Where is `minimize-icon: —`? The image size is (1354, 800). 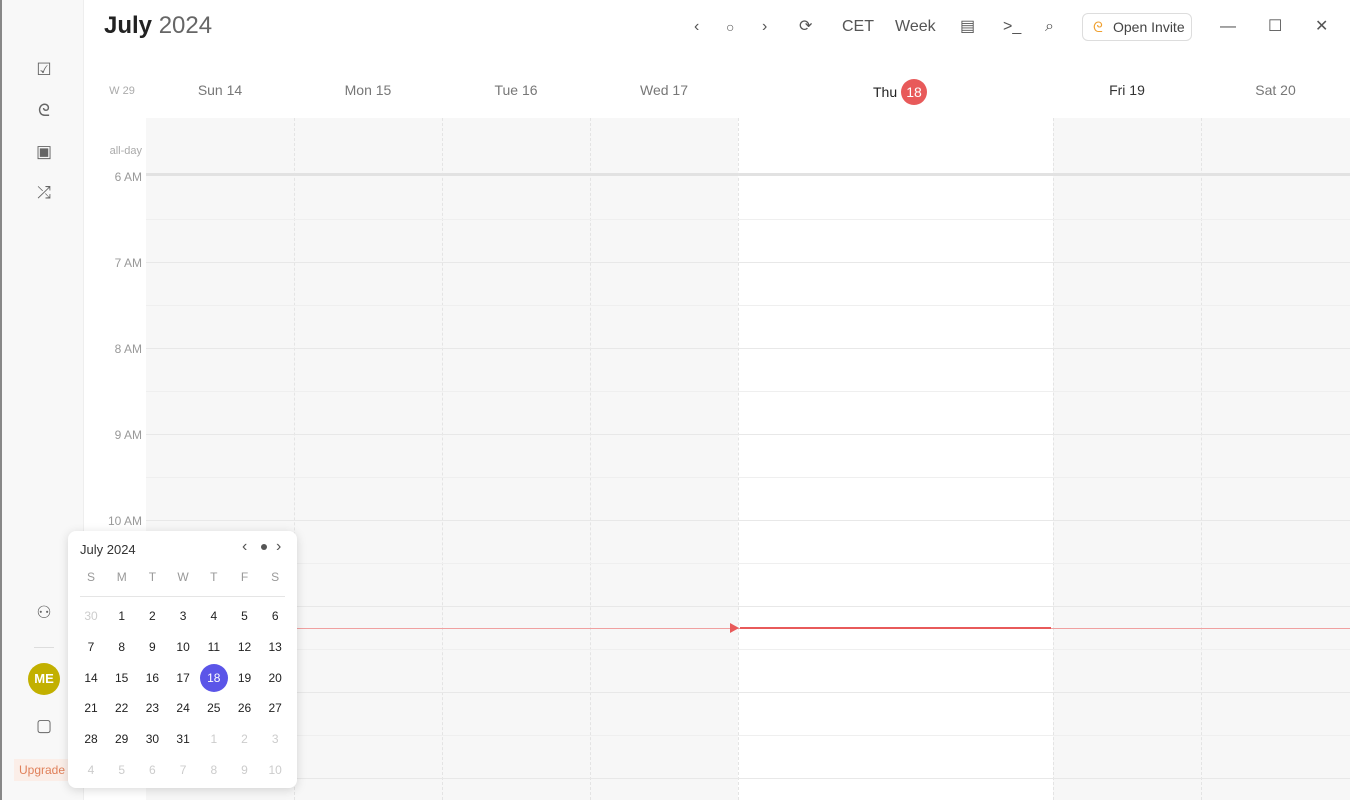
minimize-icon: — is located at coordinates (1228, 27).